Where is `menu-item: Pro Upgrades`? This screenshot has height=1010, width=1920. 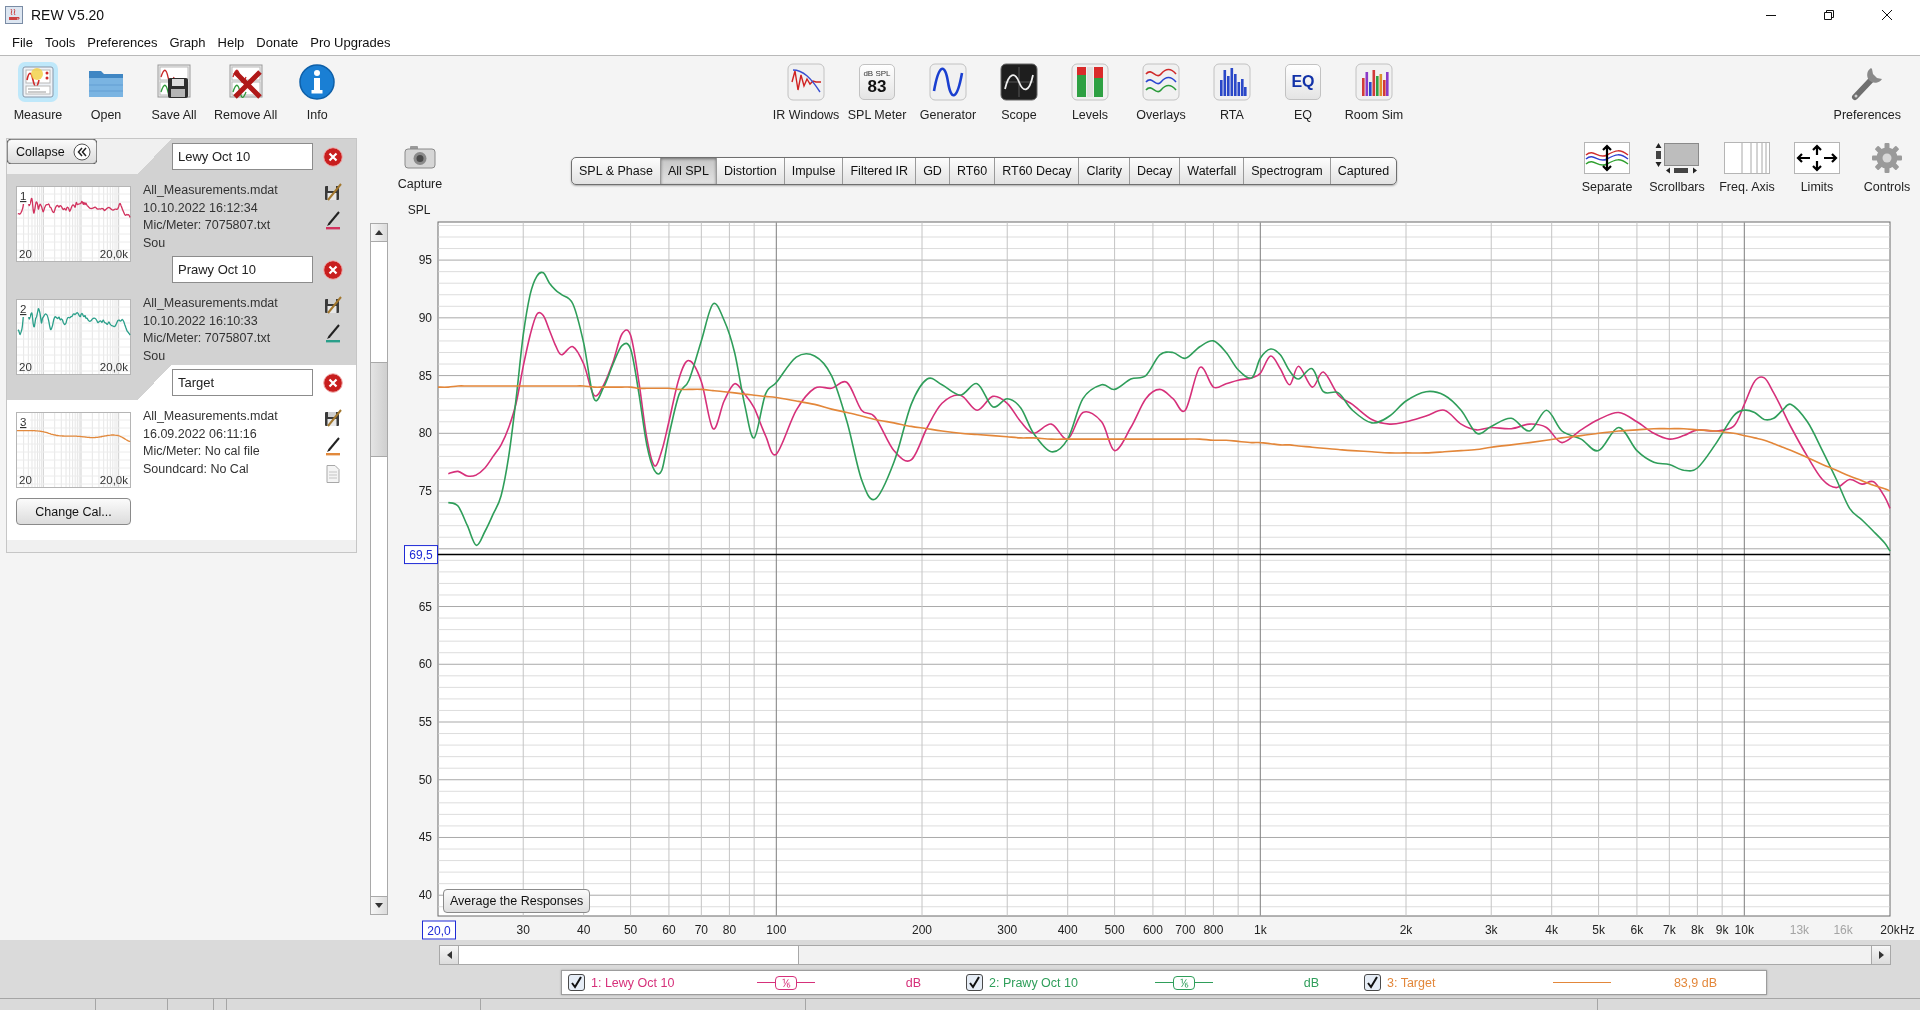 menu-item: Pro Upgrades is located at coordinates (350, 42).